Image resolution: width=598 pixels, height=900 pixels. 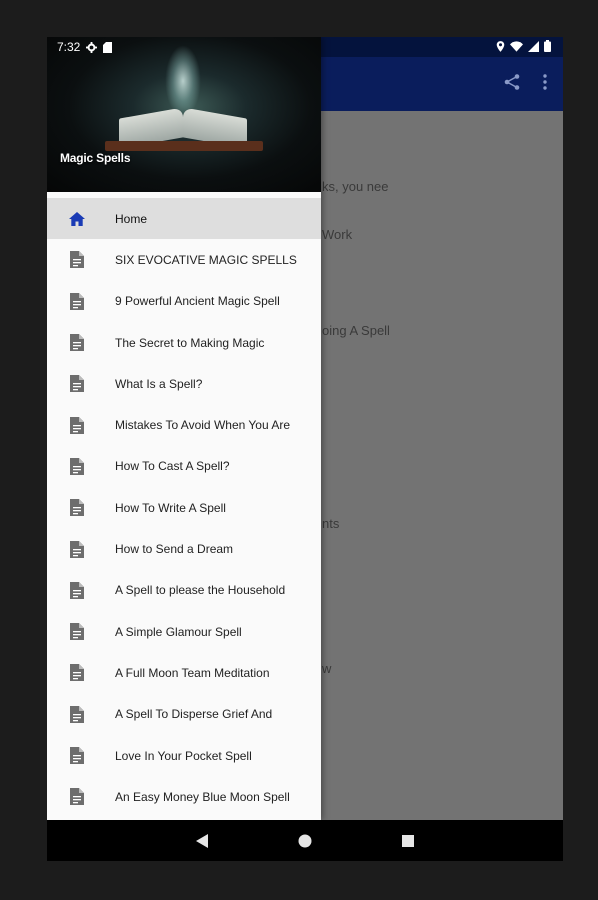 I want to click on system-navigation-bar, so click(x=305, y=840).